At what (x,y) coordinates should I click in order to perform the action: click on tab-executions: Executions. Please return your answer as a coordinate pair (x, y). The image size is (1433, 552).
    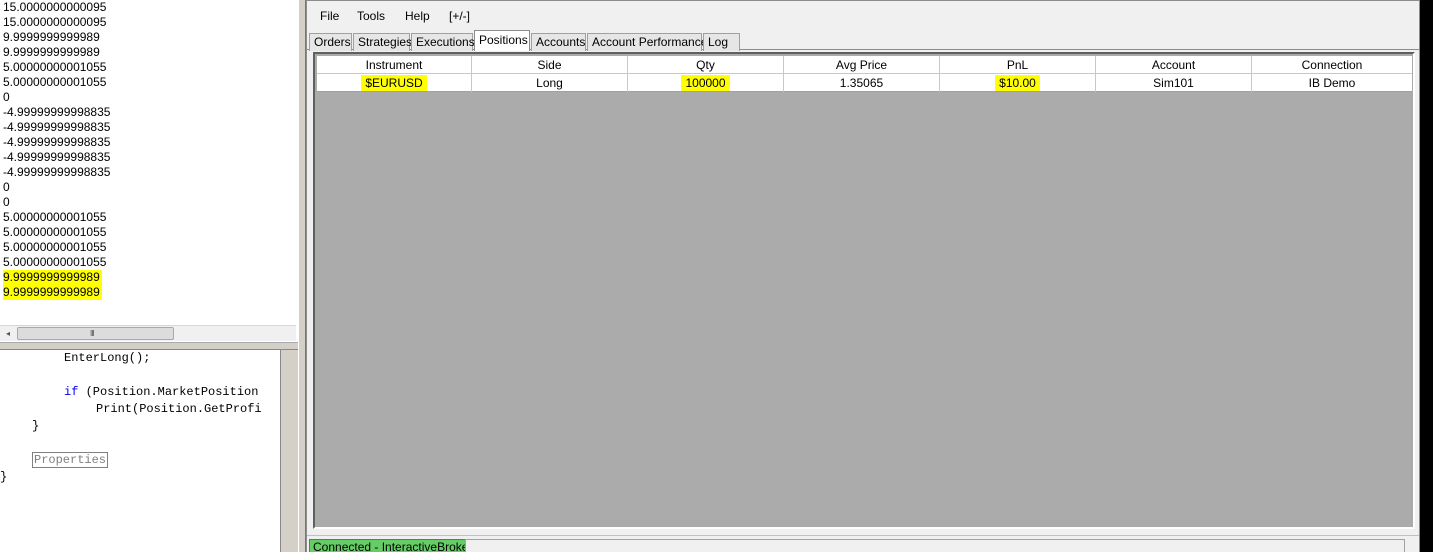
    Looking at the image, I should click on (443, 42).